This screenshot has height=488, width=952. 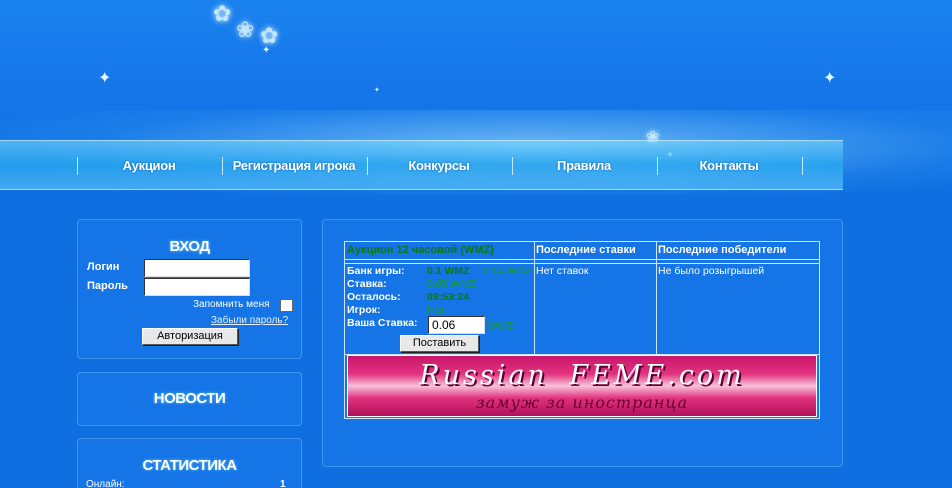 What do you see at coordinates (367, 284) in the screenshot?
I see `bid-label: Ставка:` at bounding box center [367, 284].